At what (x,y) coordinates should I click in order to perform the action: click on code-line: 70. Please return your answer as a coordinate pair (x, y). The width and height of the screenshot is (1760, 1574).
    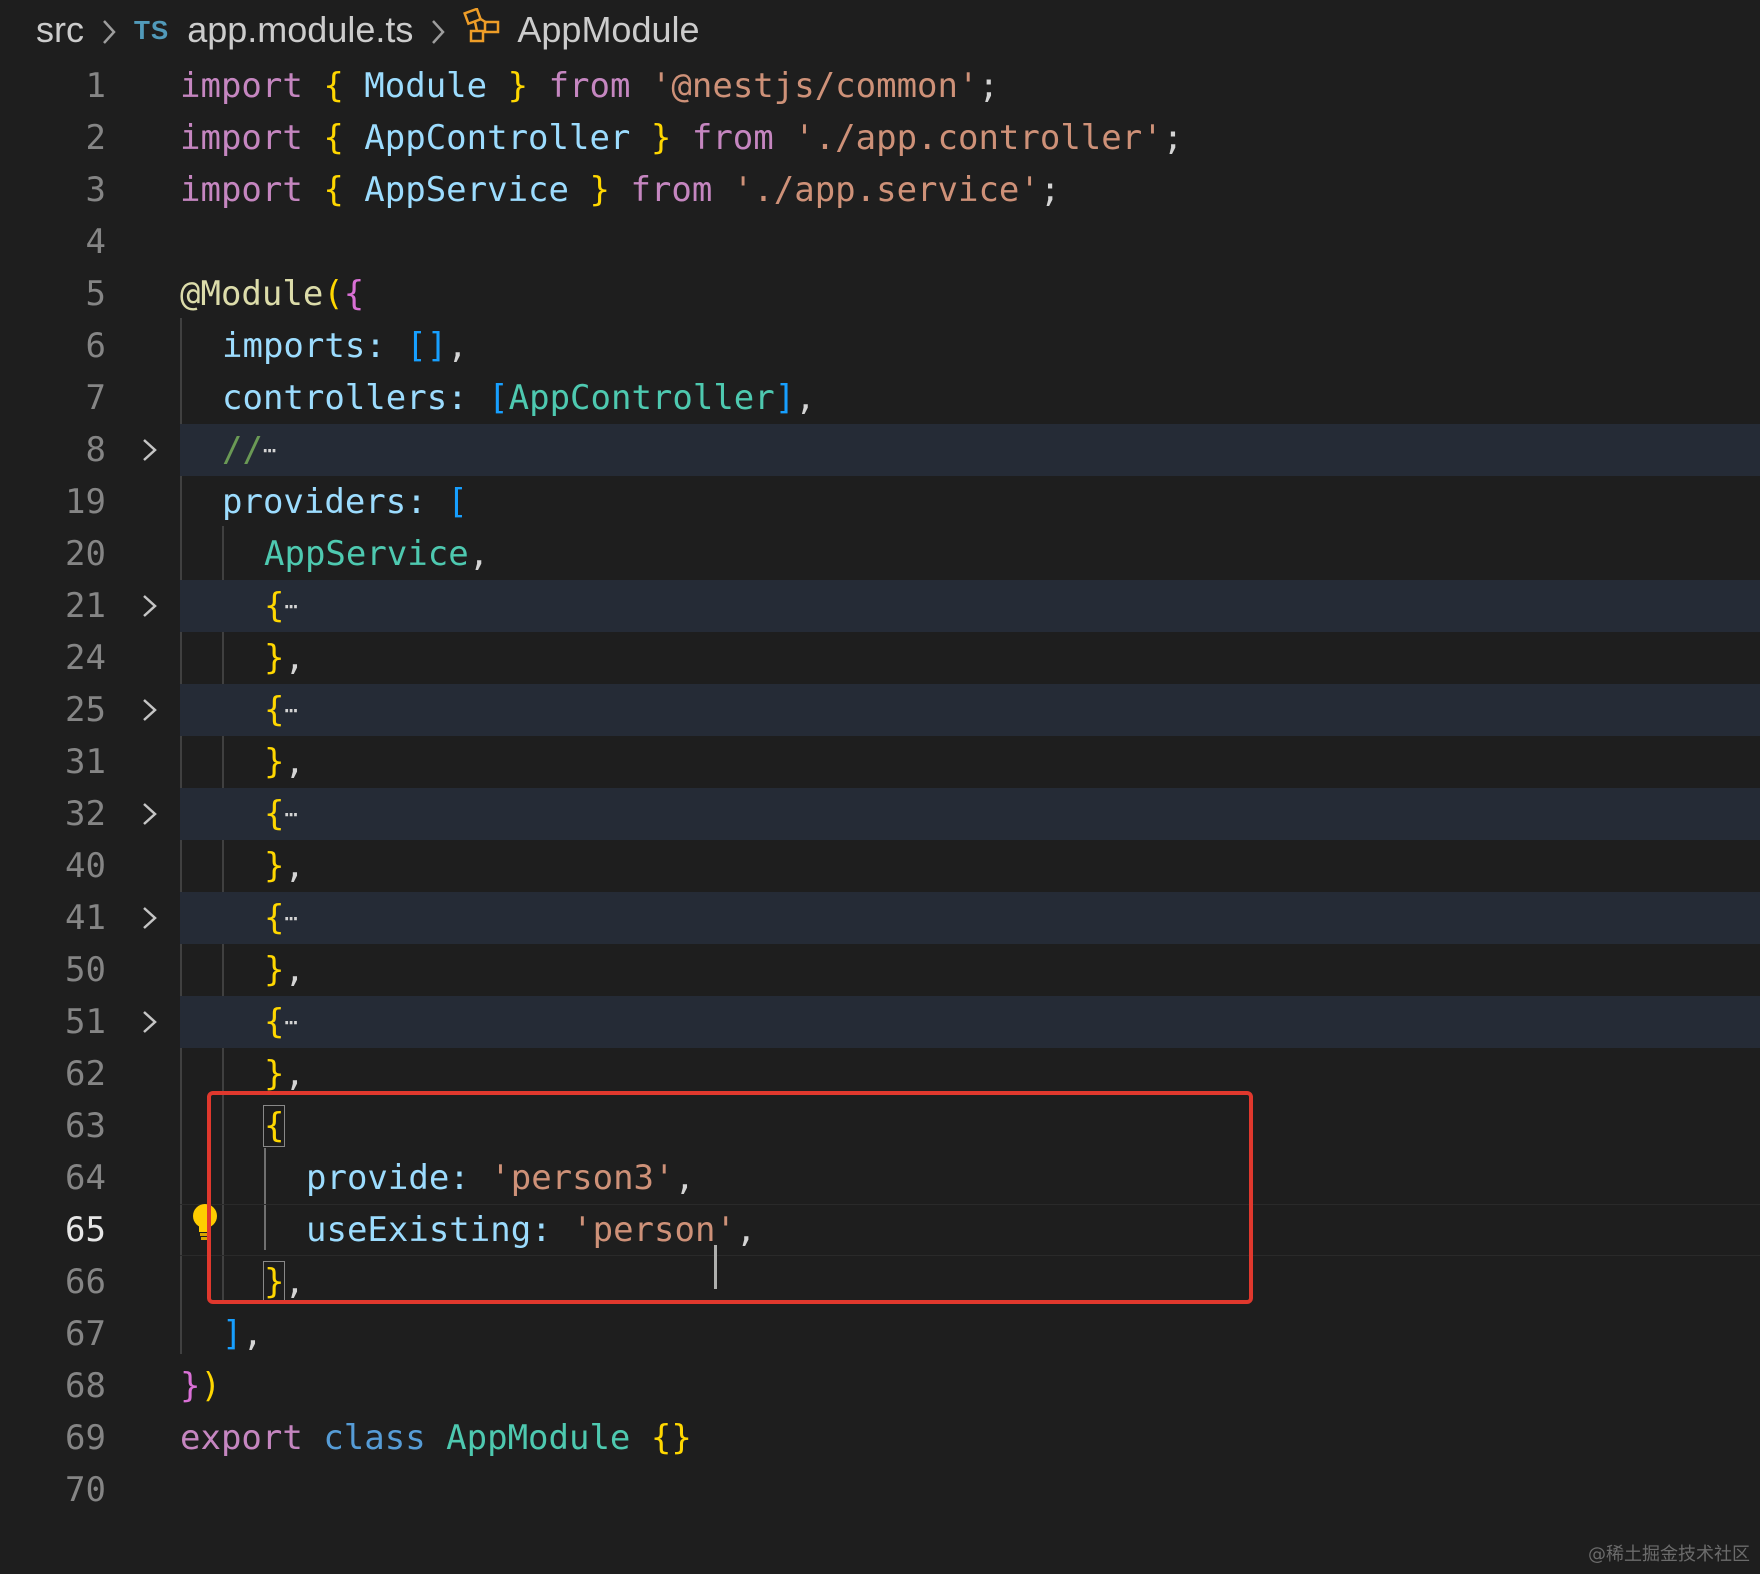
    Looking at the image, I should click on (880, 1490).